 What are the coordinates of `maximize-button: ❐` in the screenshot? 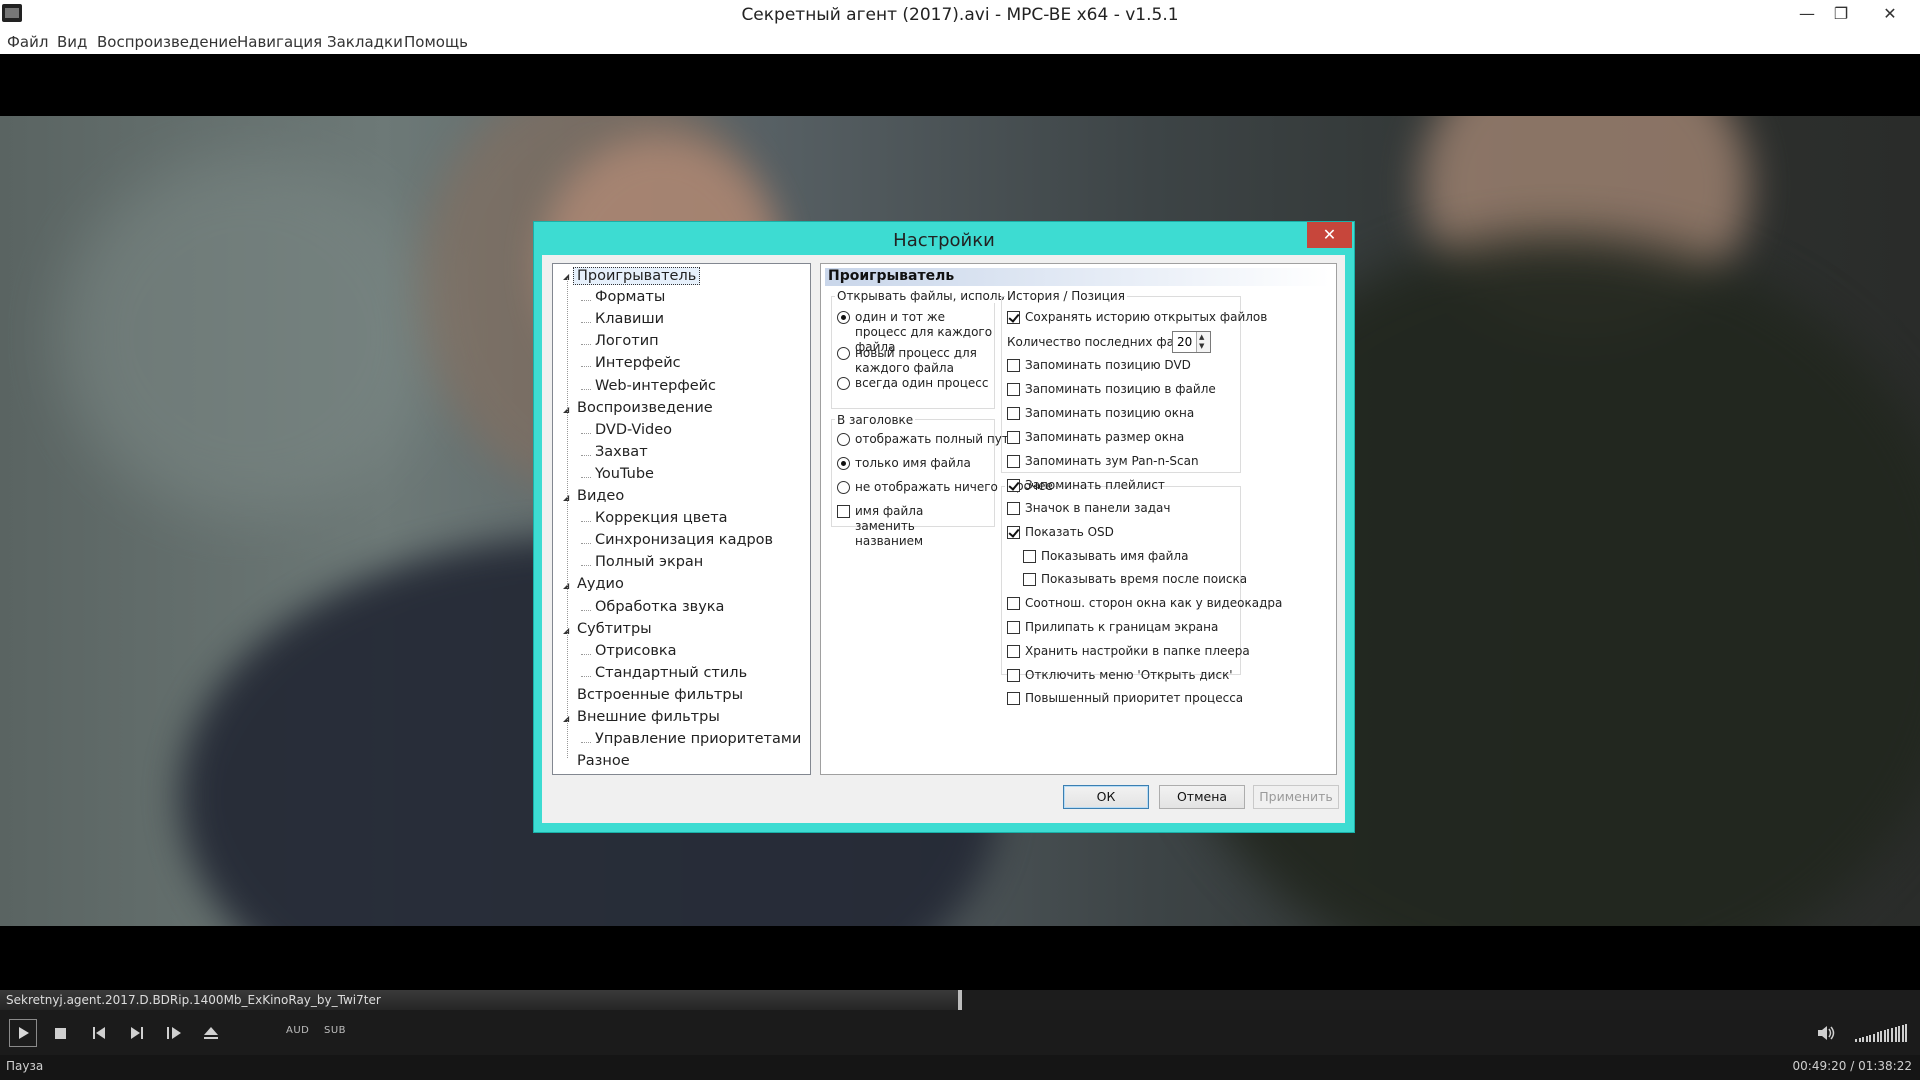 It's located at (1841, 14).